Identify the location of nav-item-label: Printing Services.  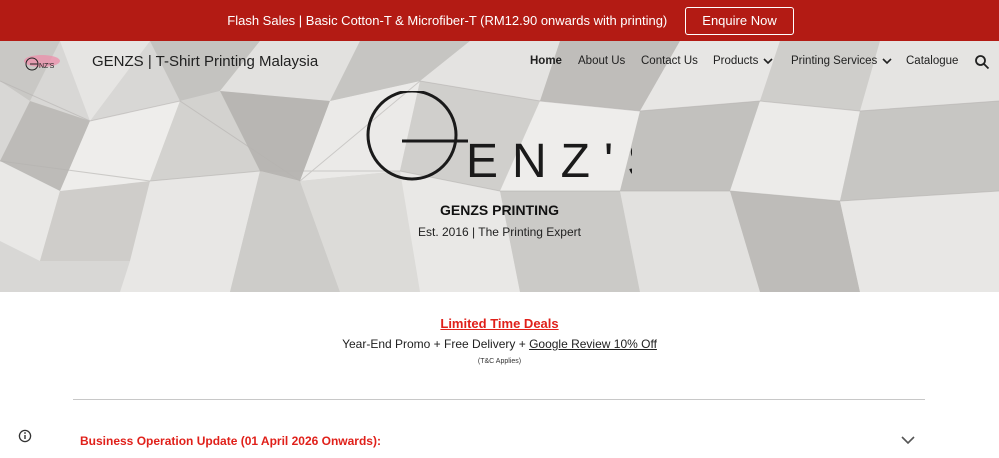
(834, 61).